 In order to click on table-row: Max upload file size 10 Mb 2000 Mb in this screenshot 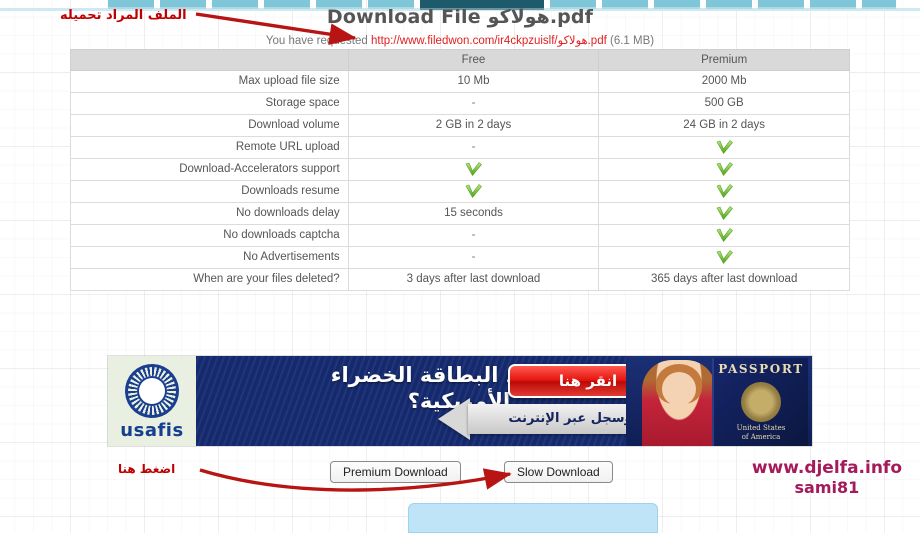, I will do `click(460, 81)`.